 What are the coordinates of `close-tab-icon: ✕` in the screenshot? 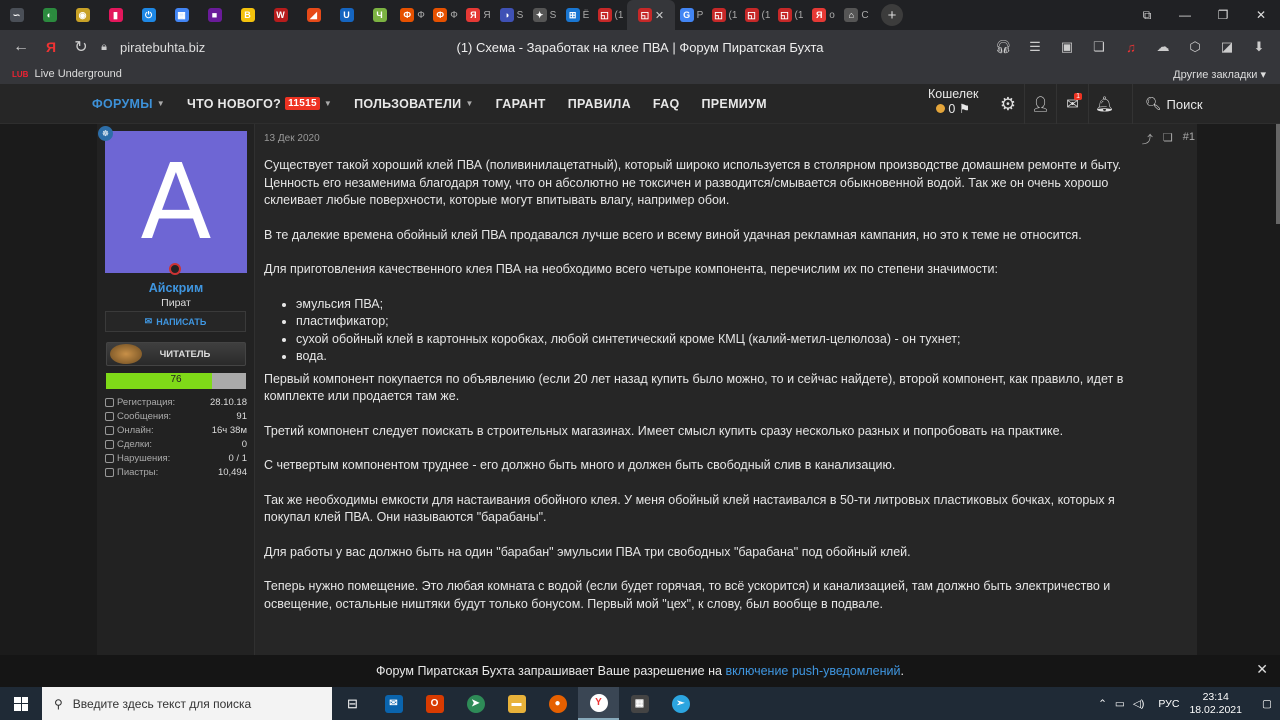 It's located at (659, 15).